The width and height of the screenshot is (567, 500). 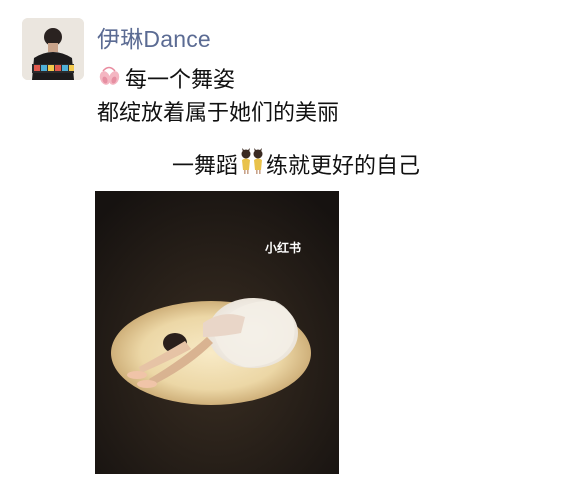 What do you see at coordinates (154, 37) in the screenshot?
I see `author-name: 伊琳Dance` at bounding box center [154, 37].